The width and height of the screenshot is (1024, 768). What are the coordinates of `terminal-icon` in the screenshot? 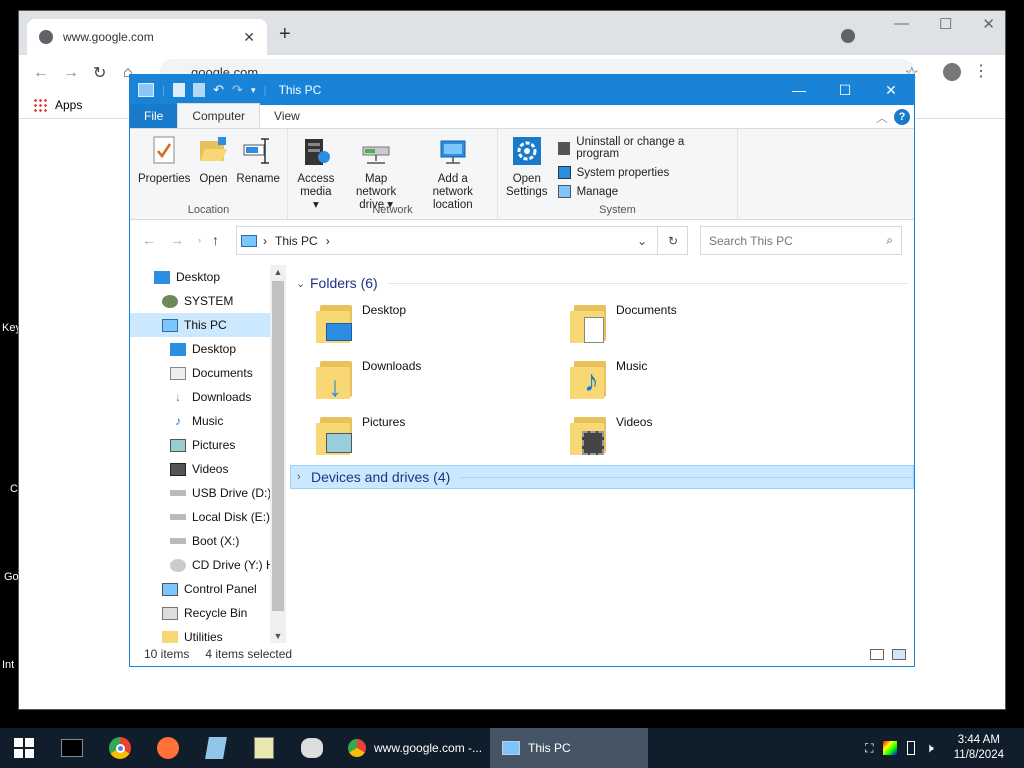 It's located at (72, 748).